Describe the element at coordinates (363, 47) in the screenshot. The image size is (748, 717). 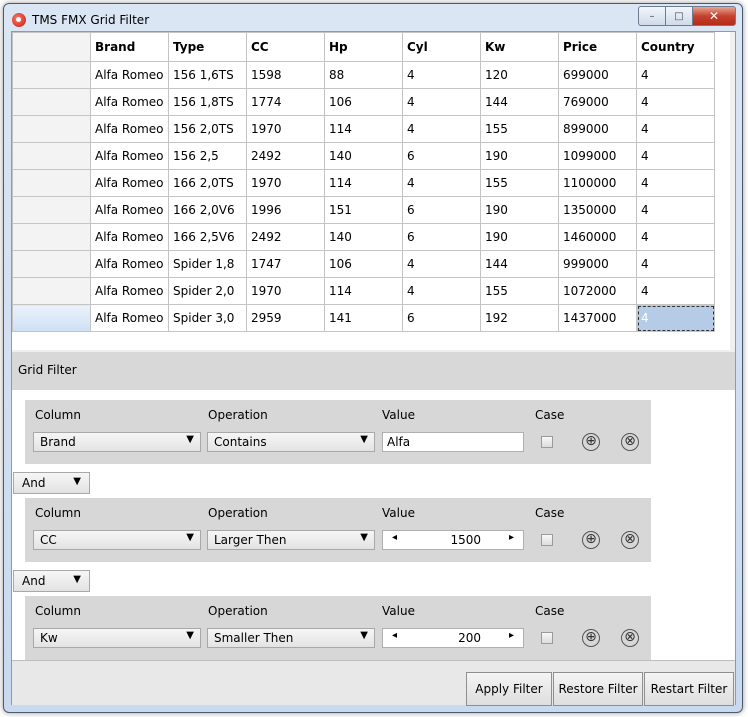
I see `column-header: Hp` at that location.